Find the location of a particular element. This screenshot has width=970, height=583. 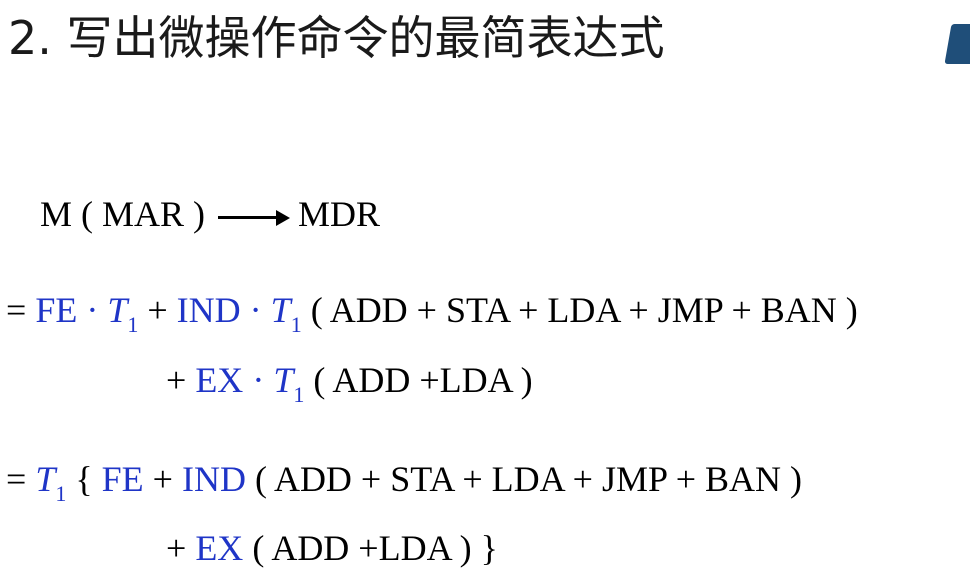

formula-line-1: M ( MAR ) MDR is located at coordinates (210, 214).